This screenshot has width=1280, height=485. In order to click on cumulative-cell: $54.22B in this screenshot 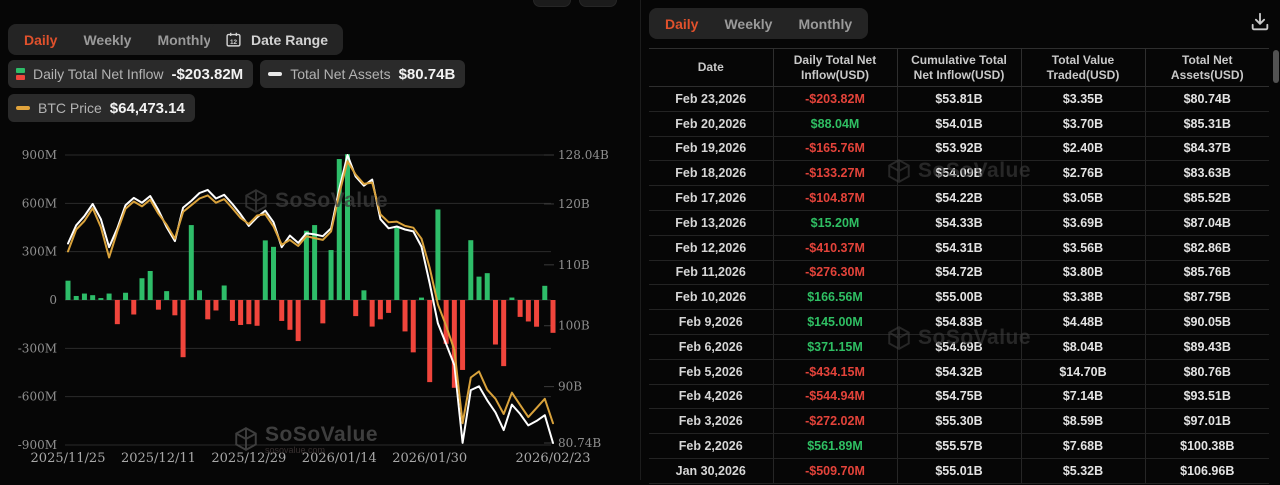, I will do `click(958, 198)`.